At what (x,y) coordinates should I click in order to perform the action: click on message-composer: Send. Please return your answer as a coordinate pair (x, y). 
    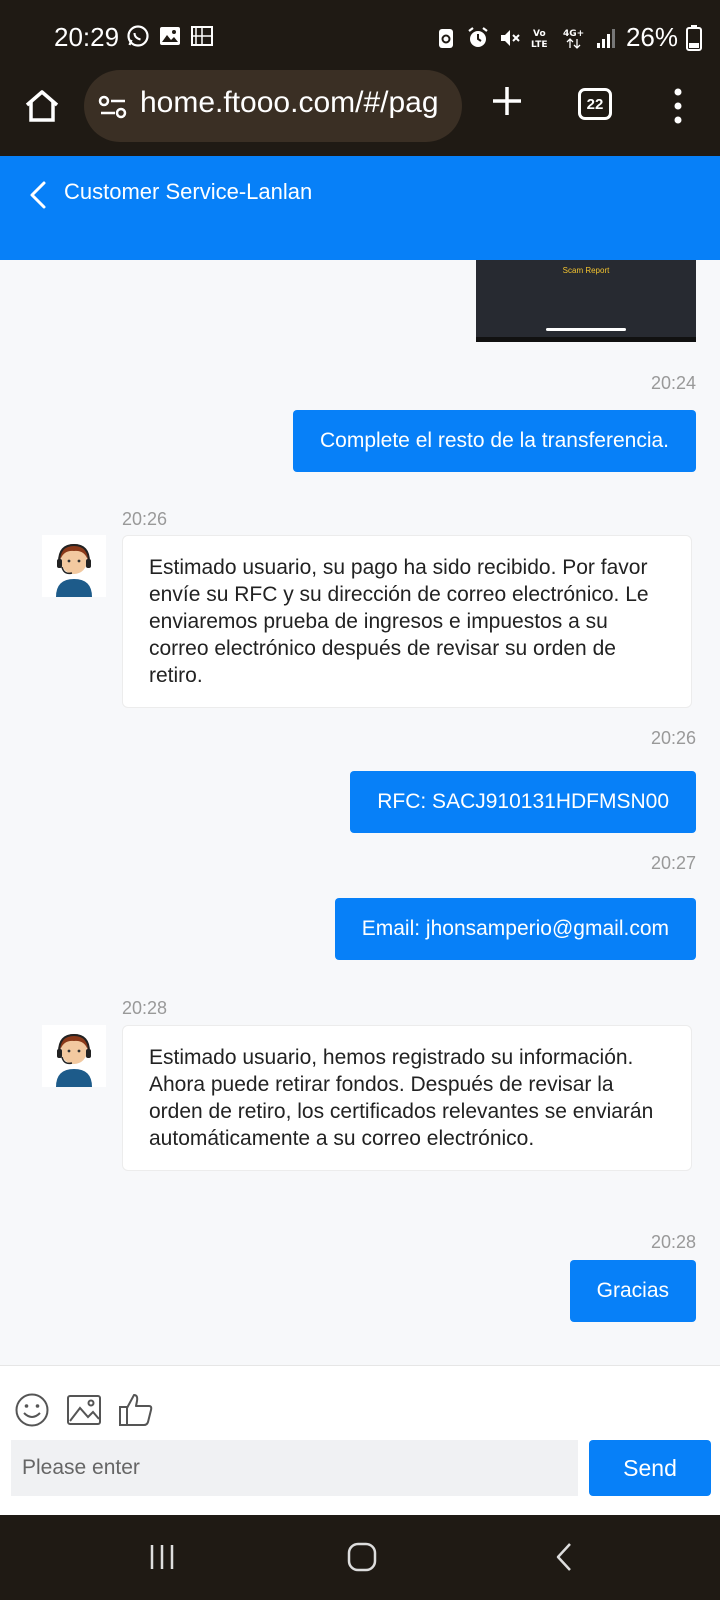
    Looking at the image, I should click on (360, 1440).